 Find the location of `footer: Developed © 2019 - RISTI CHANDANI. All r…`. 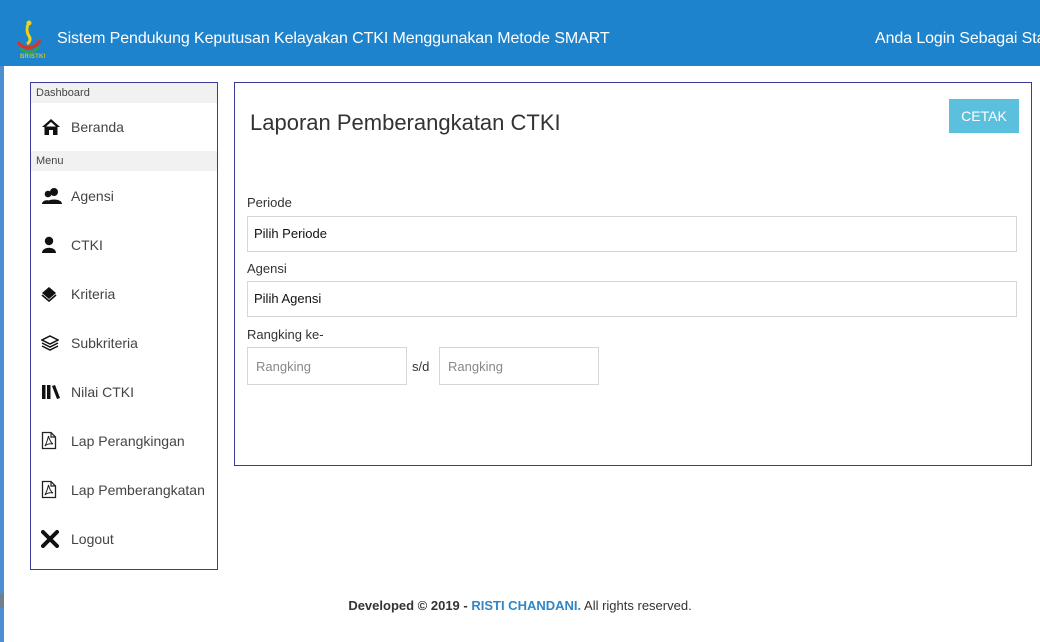

footer: Developed © 2019 - RISTI CHANDANI. All r… is located at coordinates (520, 605).